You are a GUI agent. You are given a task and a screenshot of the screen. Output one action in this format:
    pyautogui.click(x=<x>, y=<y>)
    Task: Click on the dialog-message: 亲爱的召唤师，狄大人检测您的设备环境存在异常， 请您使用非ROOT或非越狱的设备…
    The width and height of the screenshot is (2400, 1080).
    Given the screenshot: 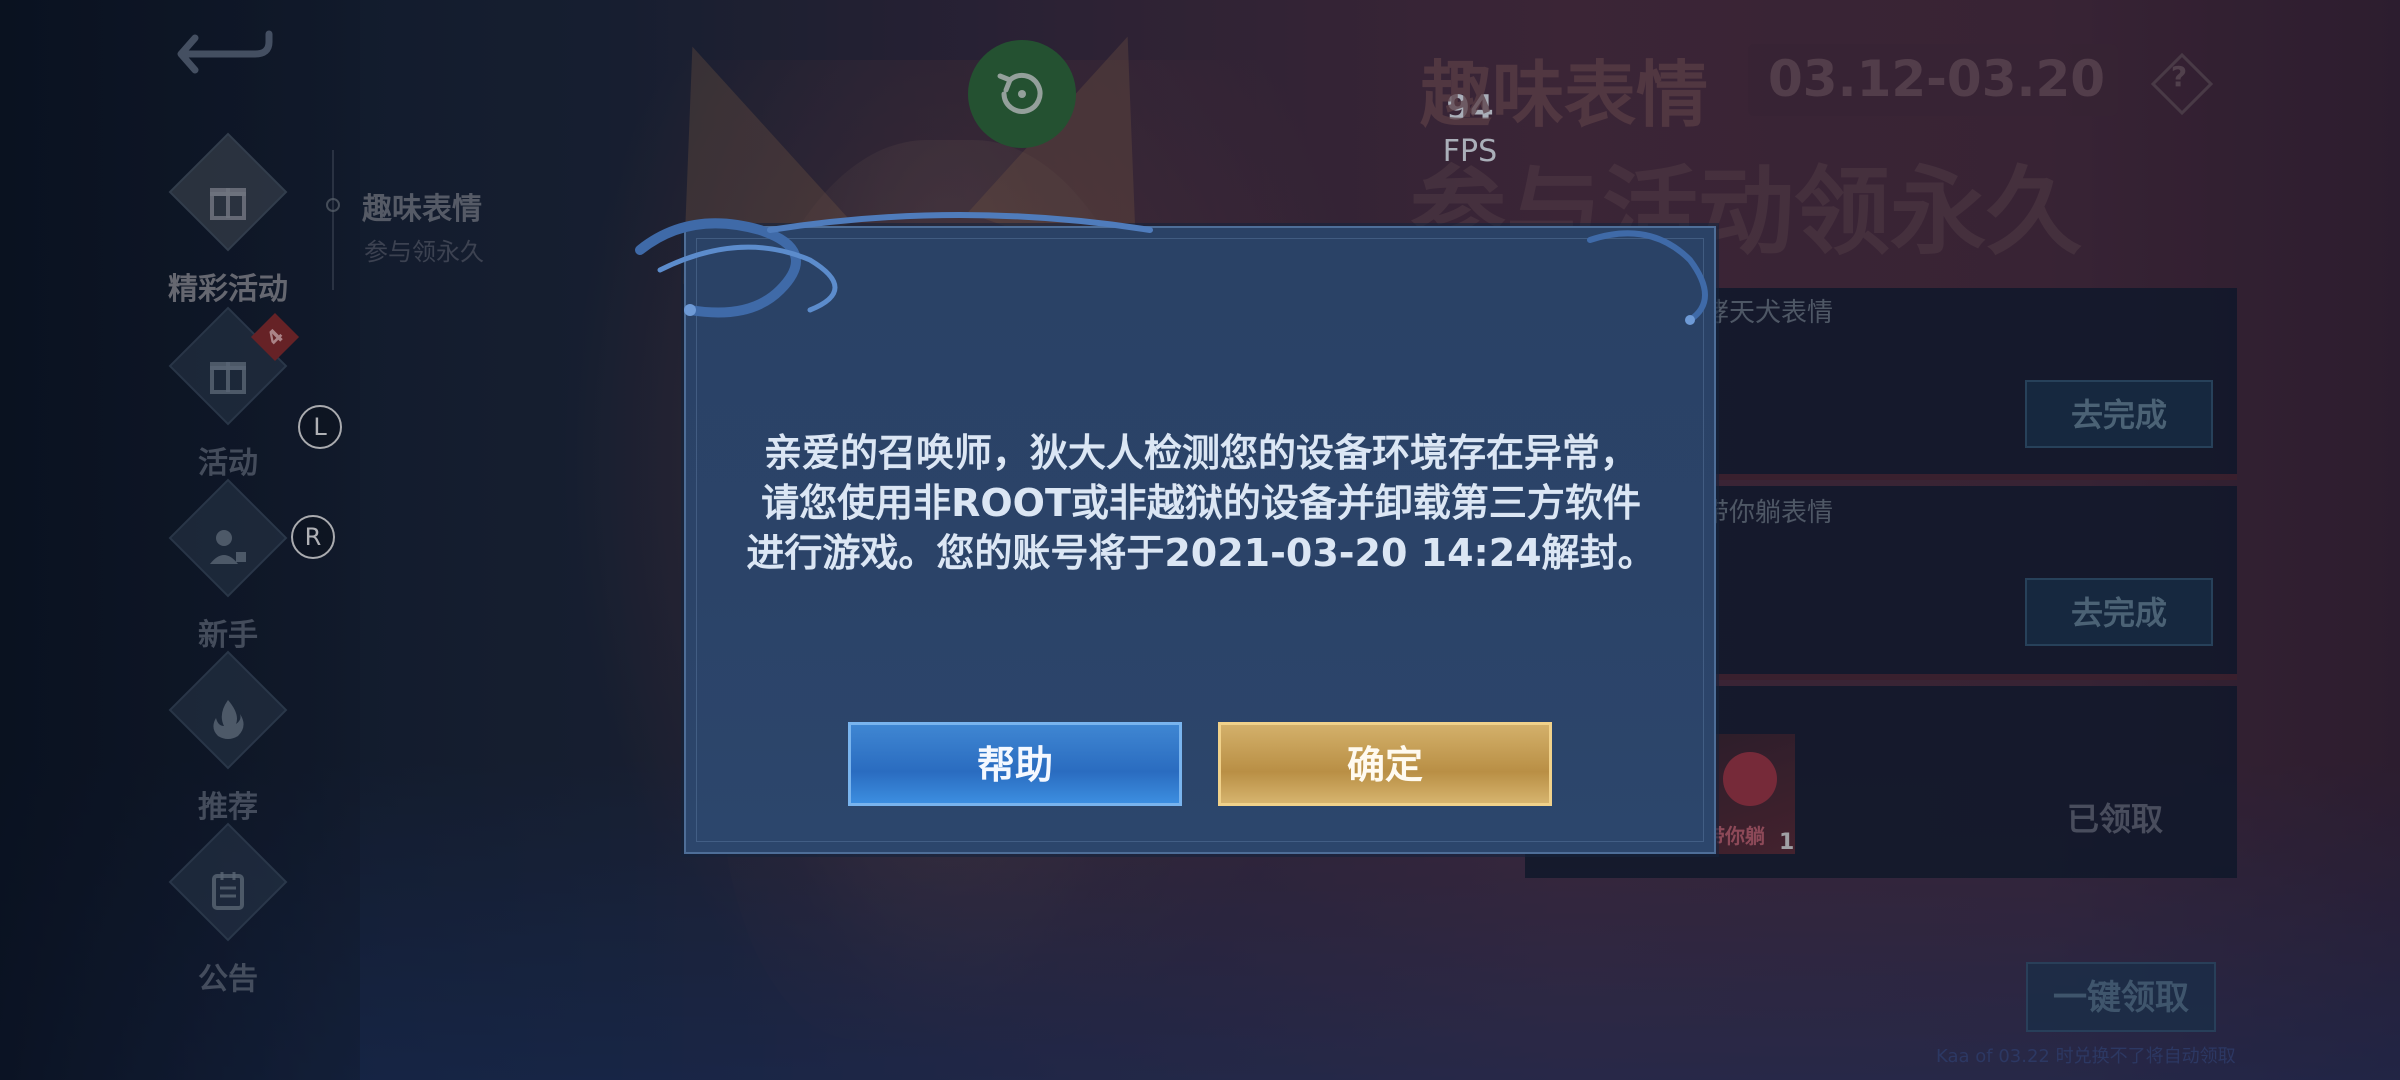 What is the action you would take?
    pyautogui.click(x=1201, y=503)
    